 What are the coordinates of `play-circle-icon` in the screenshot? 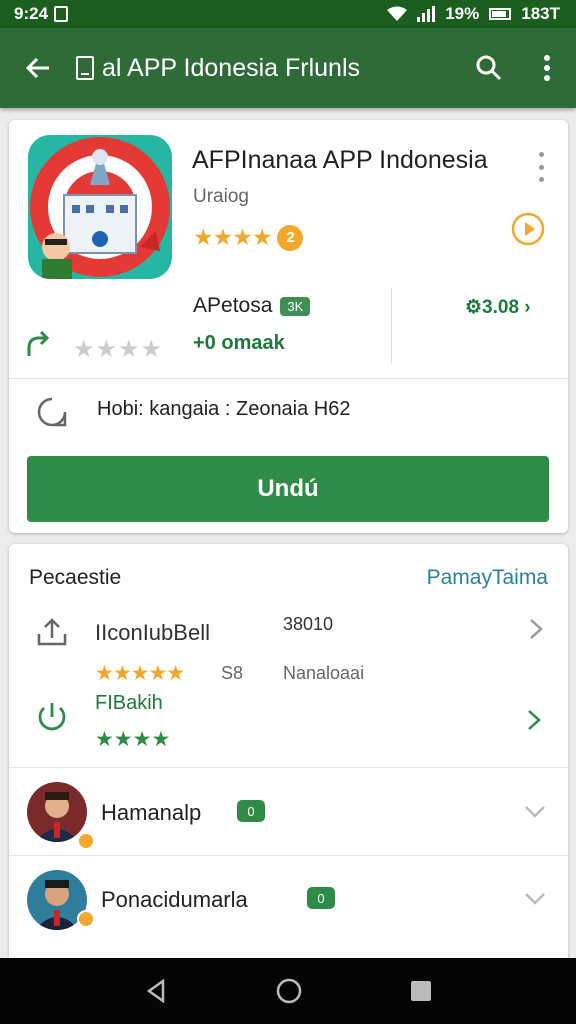 It's located at (528, 229).